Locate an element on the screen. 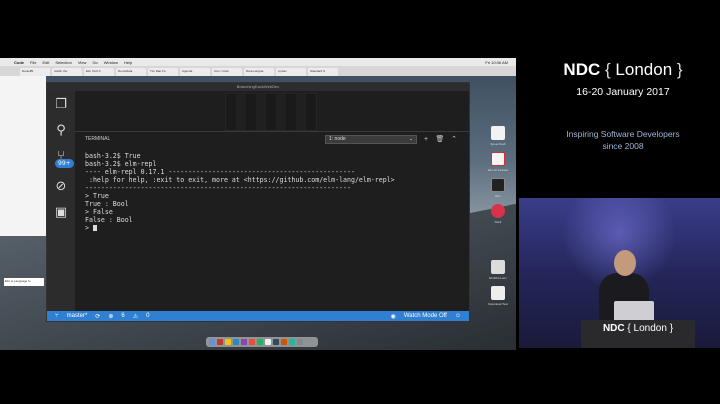 Image resolution: width=720 pixels, height=404 pixels. terminal-prompt: > is located at coordinates (89, 228).